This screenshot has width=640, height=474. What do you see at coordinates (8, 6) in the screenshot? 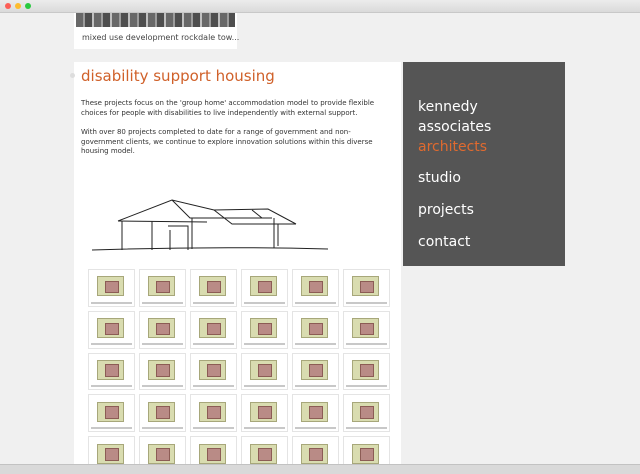
I see `close-window-button` at bounding box center [8, 6].